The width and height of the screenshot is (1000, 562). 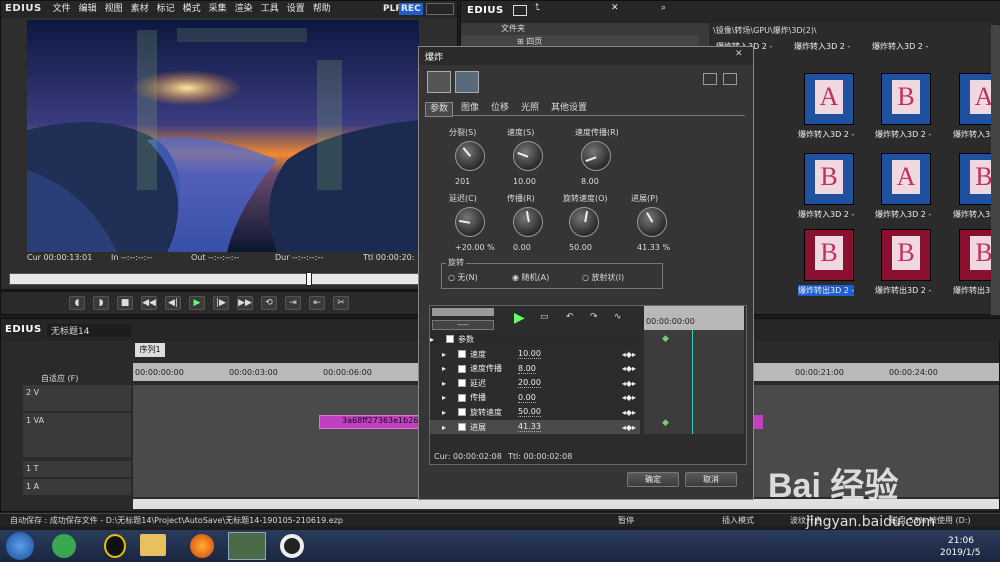 I want to click on kf-play-icon: ▶, so click(x=519, y=318).